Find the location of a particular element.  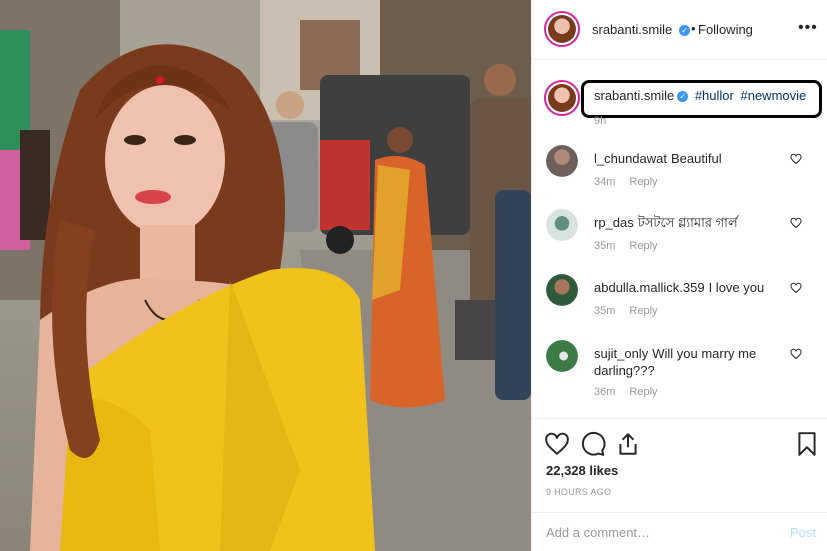

caption: srabanti.smile ✓ #hullor #newmovie 9h is located at coordinates (679, 102).